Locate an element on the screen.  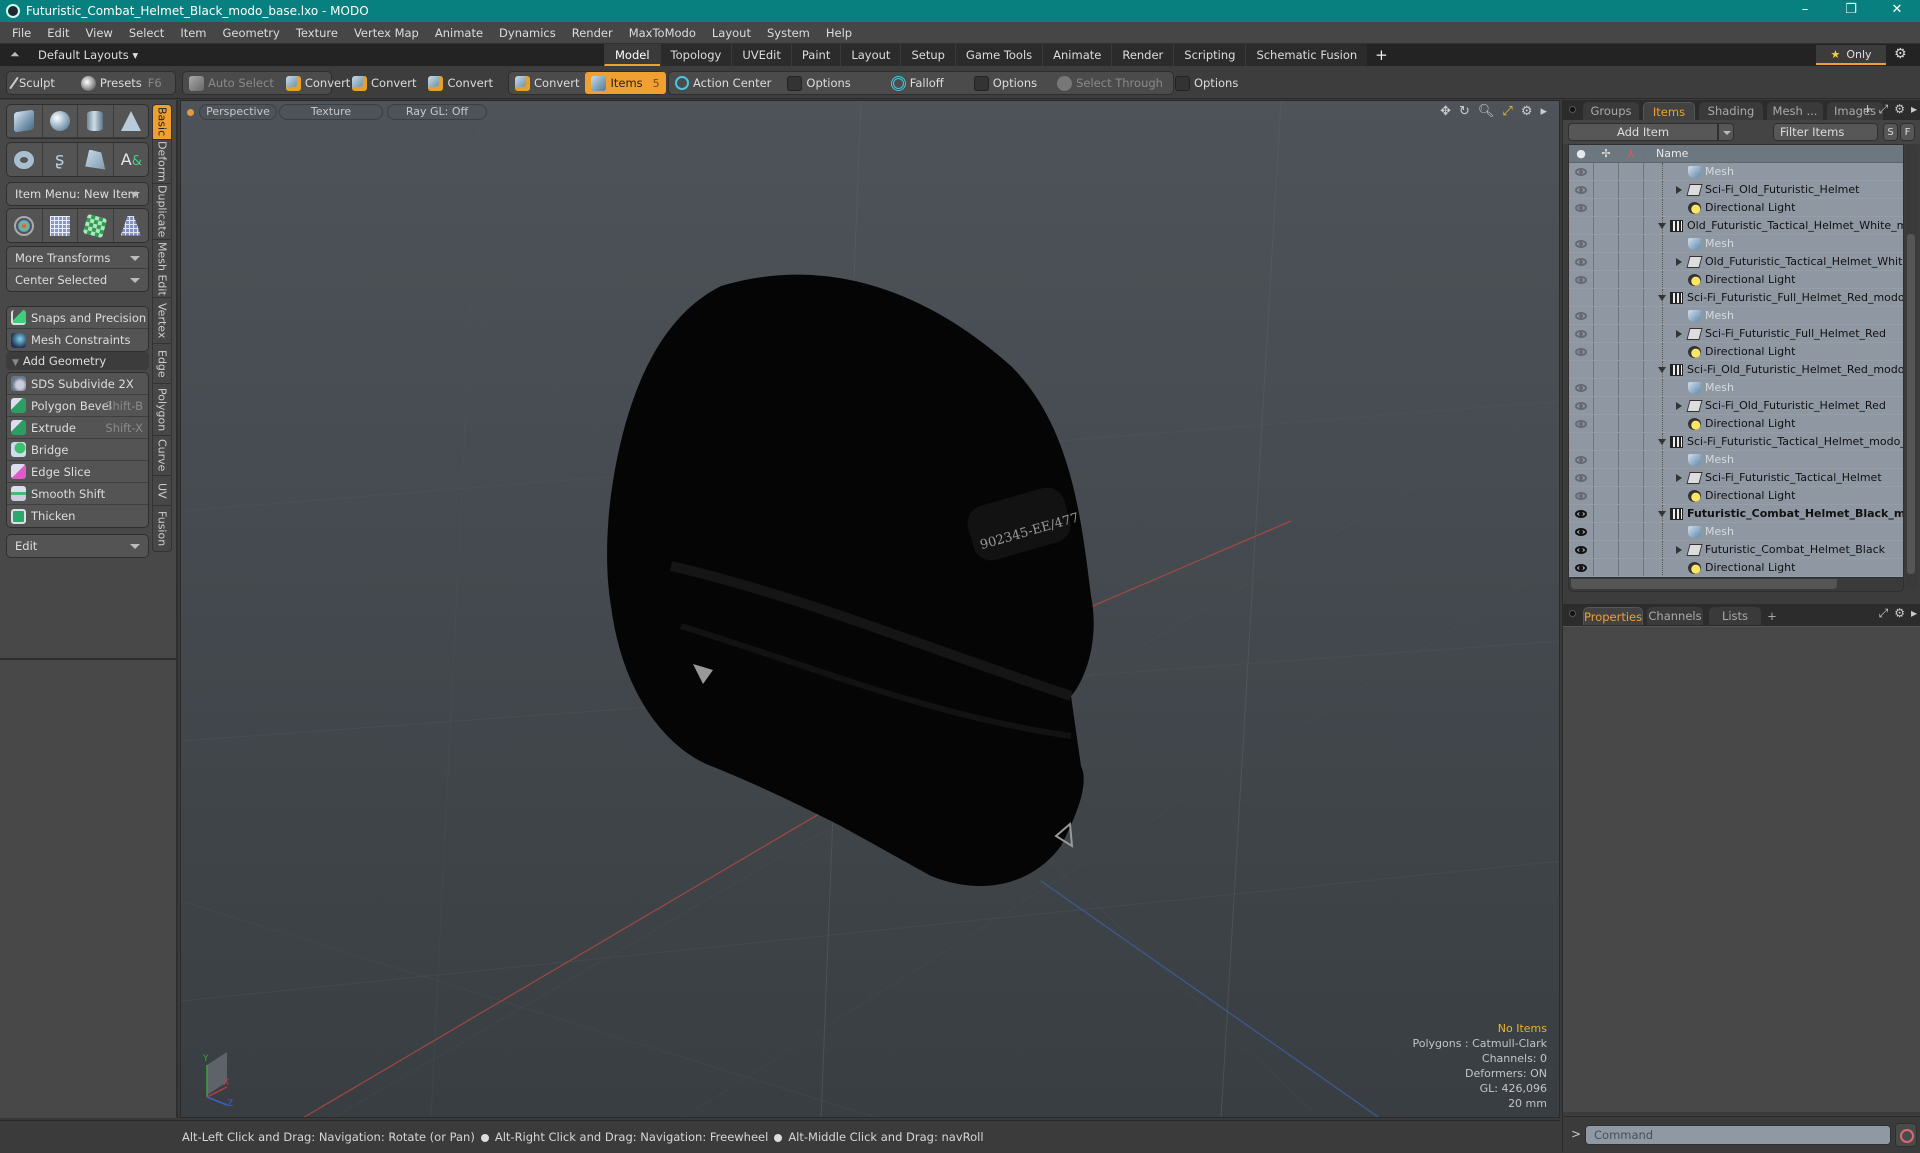
panel-options-dot is located at coordinates (1572, 109).